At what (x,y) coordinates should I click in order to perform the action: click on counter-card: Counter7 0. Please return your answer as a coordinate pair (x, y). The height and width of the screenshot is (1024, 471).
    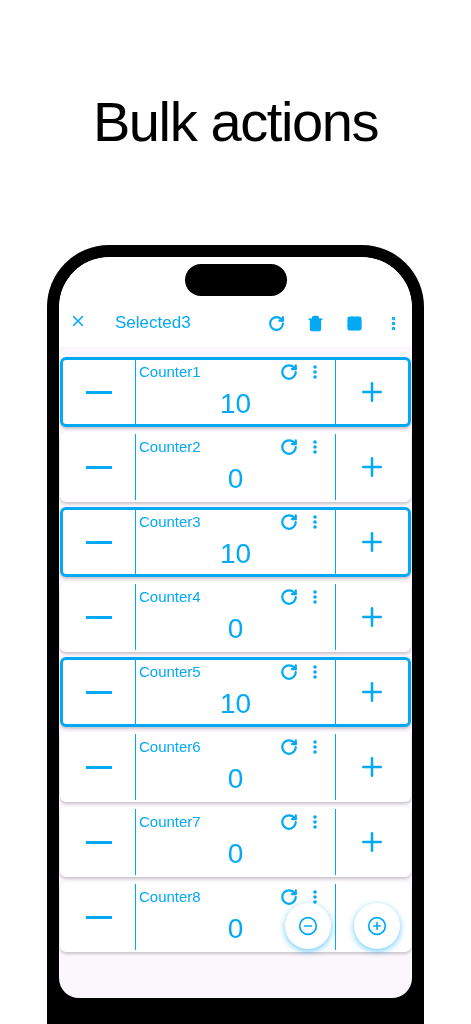
    Looking at the image, I should click on (235, 842).